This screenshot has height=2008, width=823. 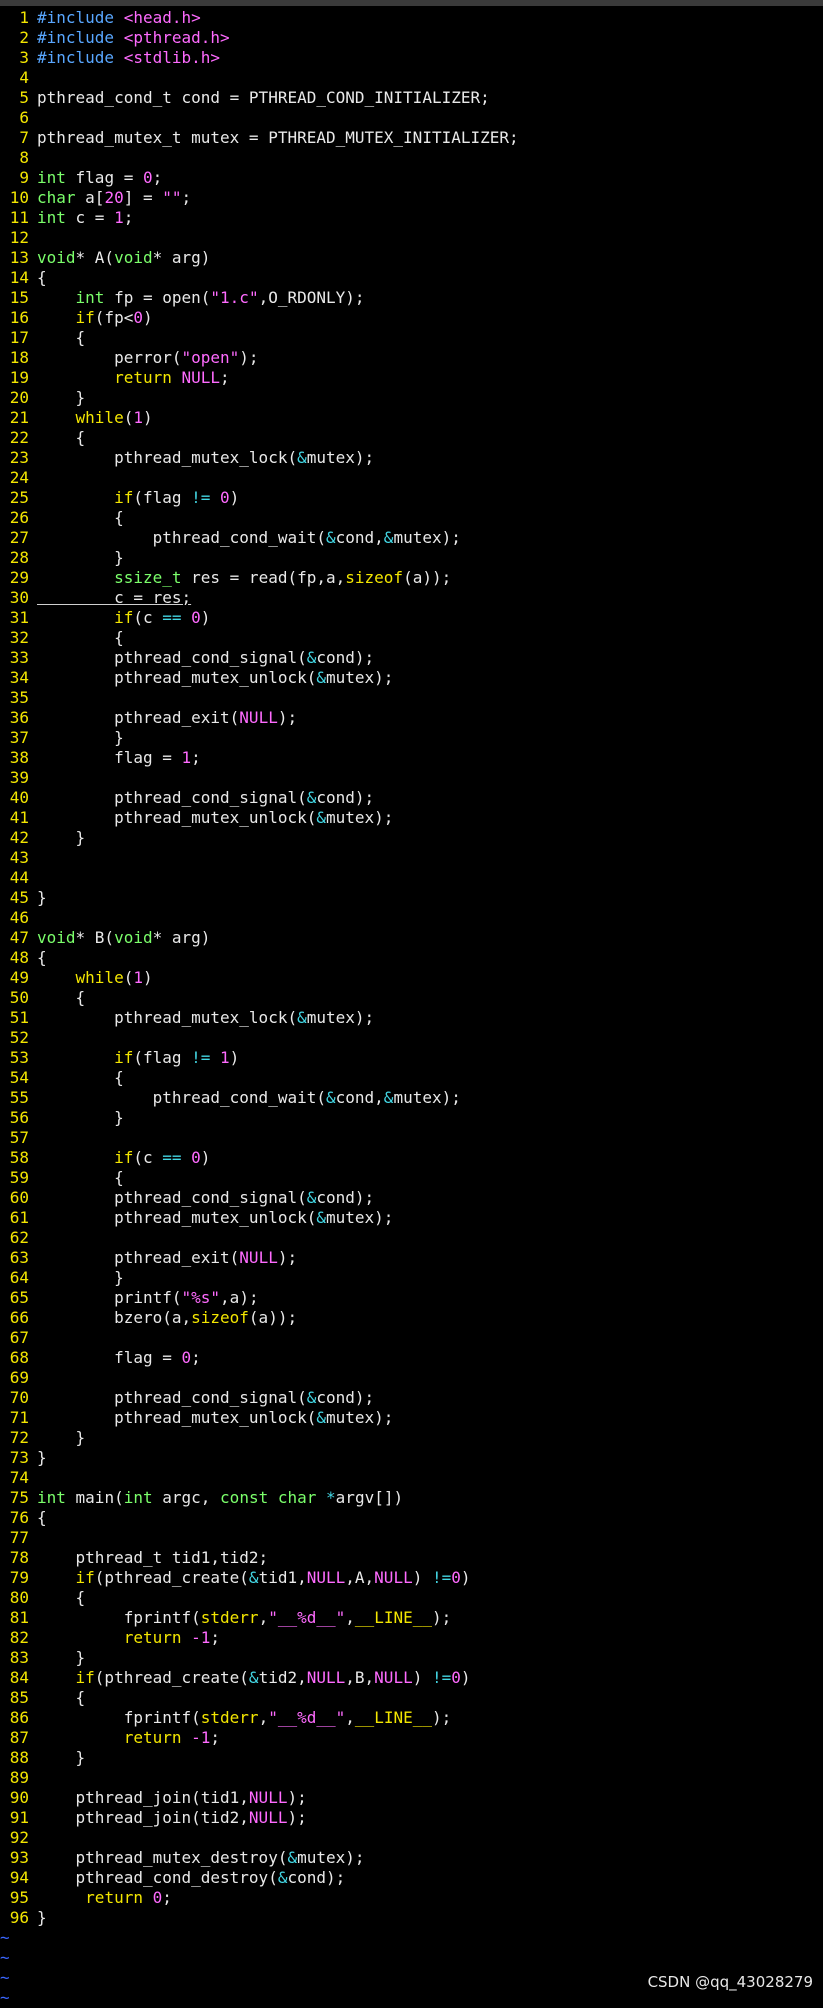 I want to click on code-line: 89, so click(x=411, y=1778).